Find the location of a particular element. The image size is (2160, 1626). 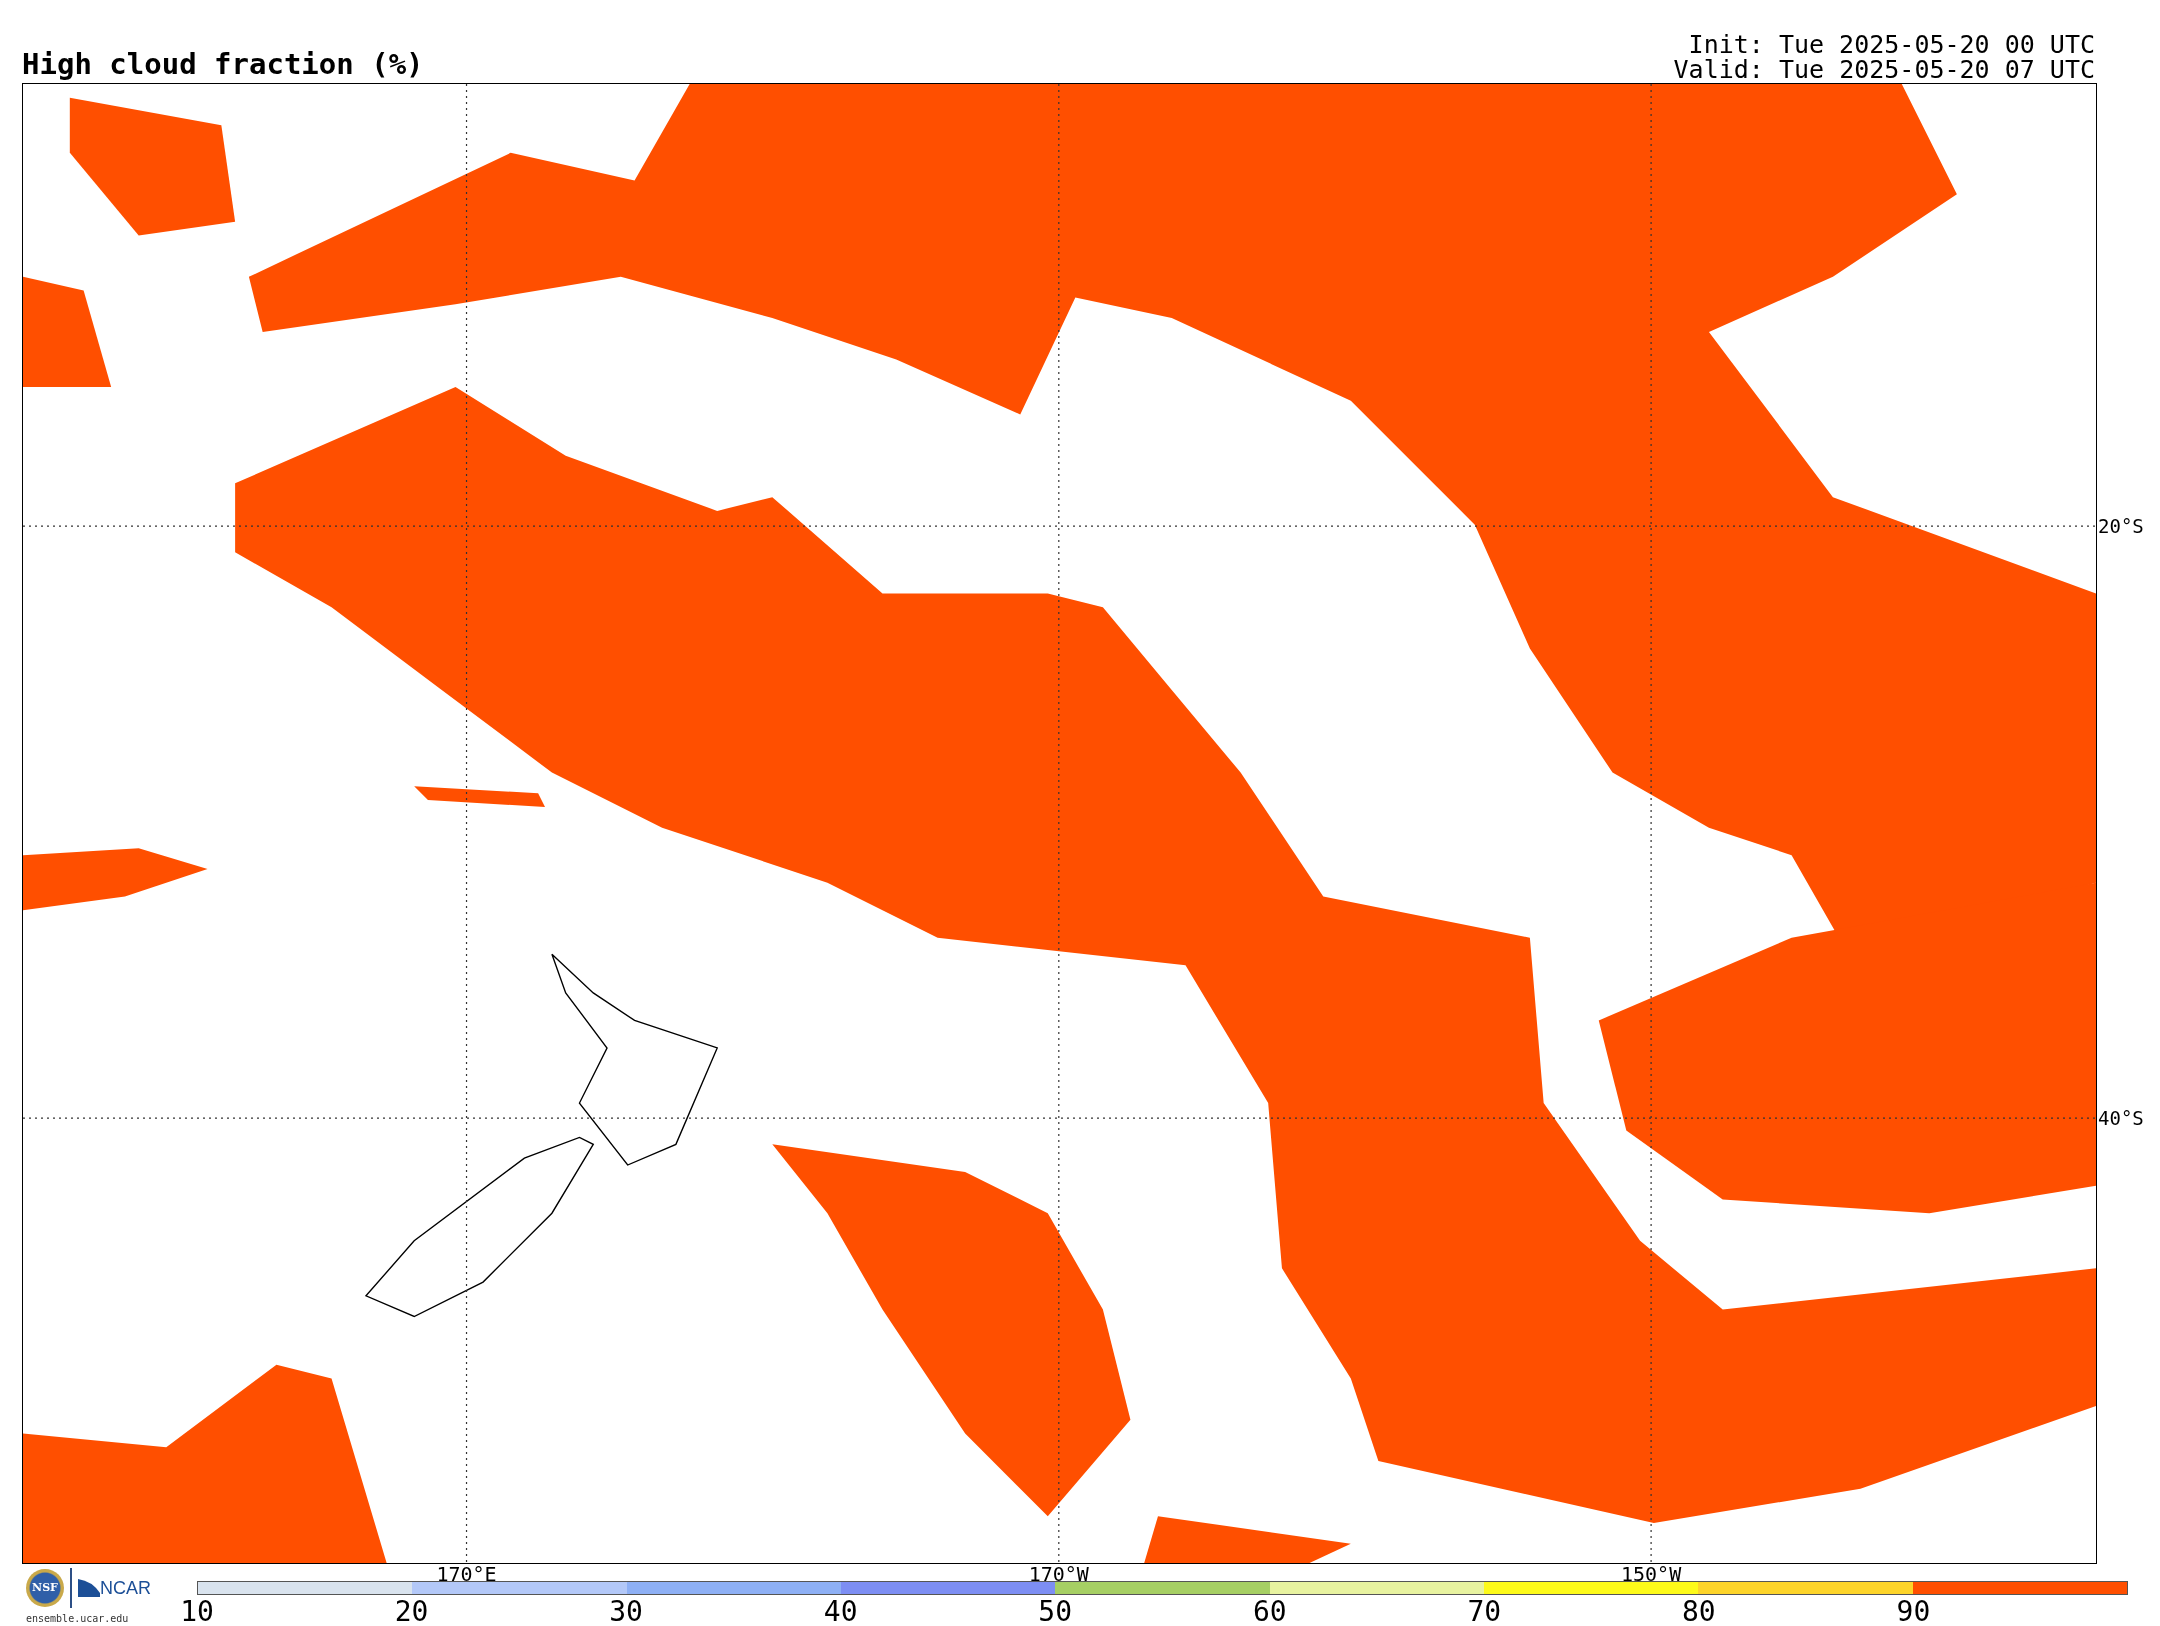

website-url: ensemble.ucar.edu is located at coordinates (78, 1619).